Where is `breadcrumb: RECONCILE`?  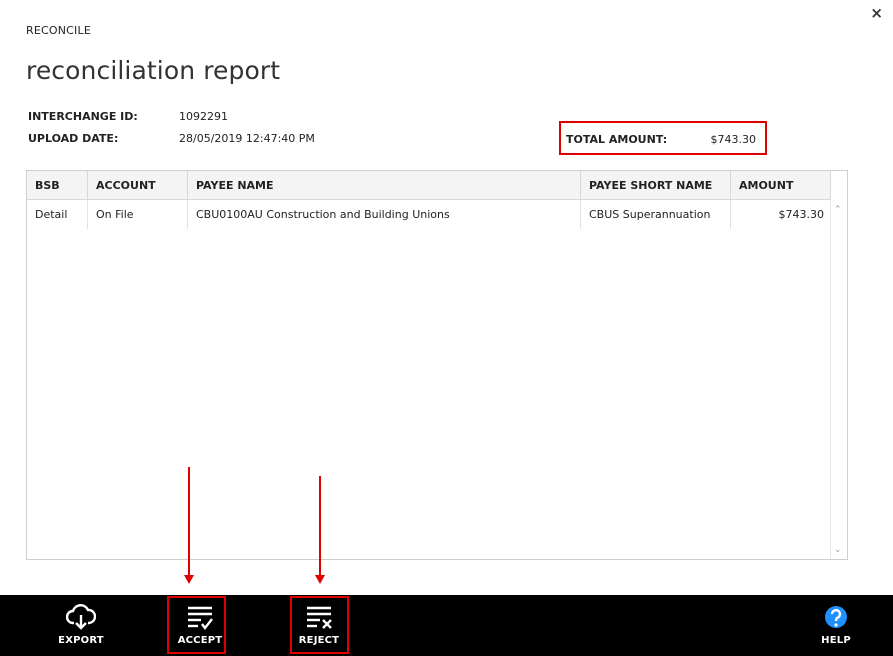
breadcrumb: RECONCILE is located at coordinates (58, 30).